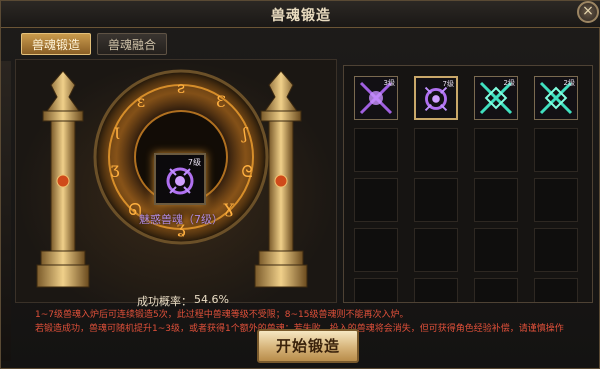 Image resolution: width=600 pixels, height=369 pixels. Describe the element at coordinates (132, 44) in the screenshot. I see `tab-beast-soul-fusion: 兽魂融合` at that location.